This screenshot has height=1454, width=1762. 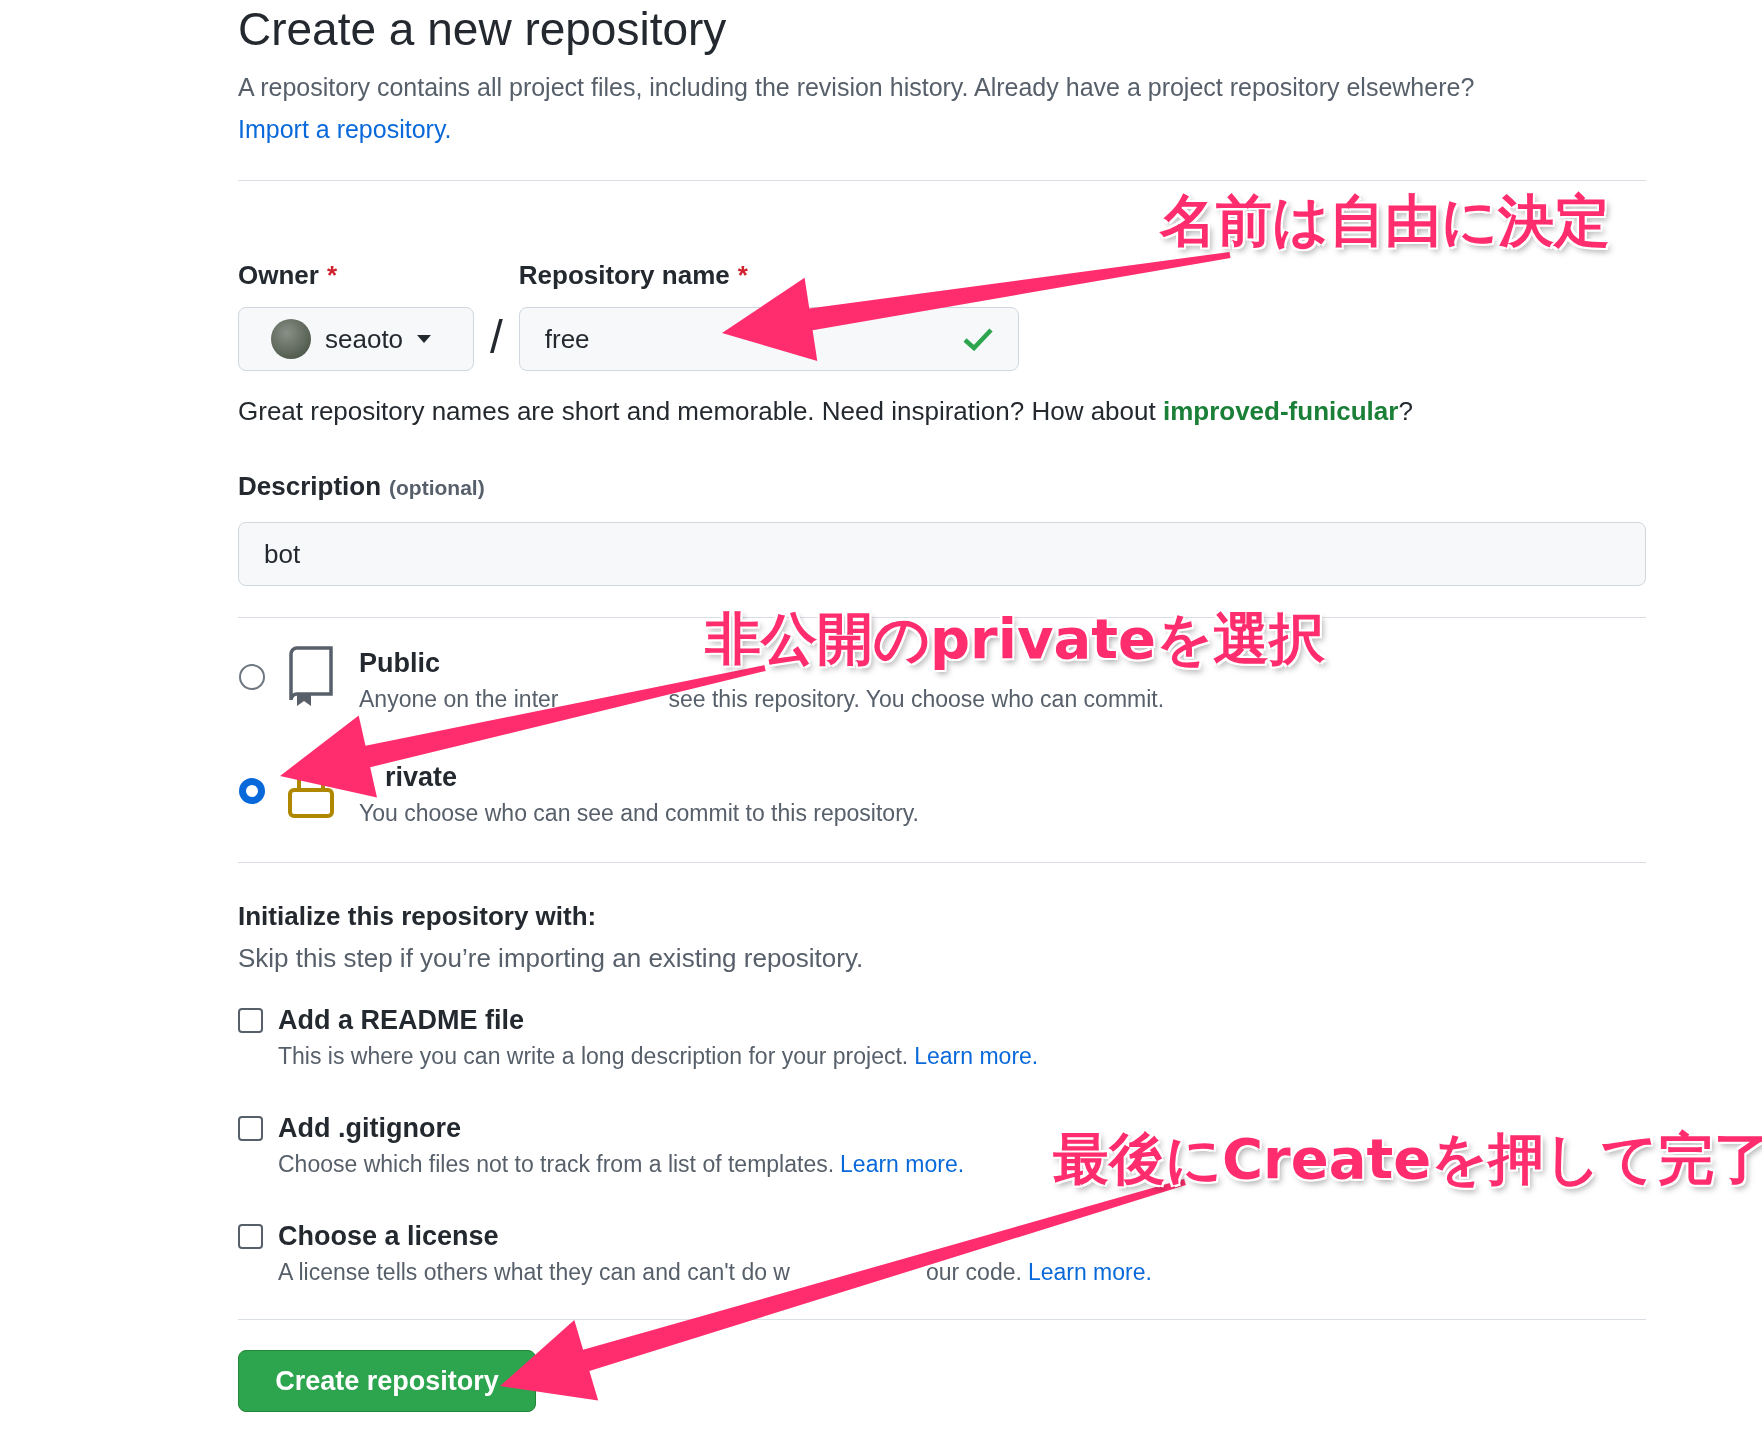 I want to click on avatar, so click(x=291, y=339).